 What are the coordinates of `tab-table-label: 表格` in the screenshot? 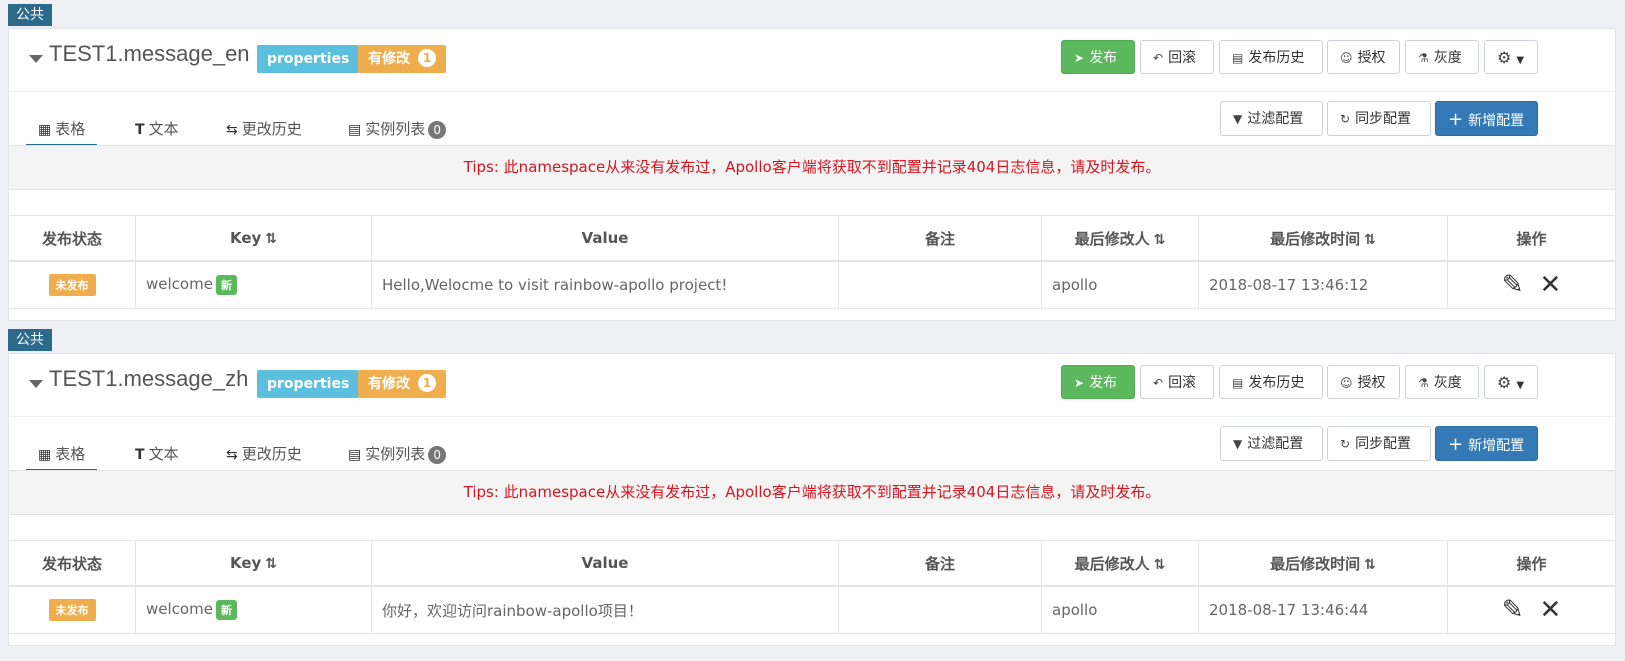 It's located at (70, 454).